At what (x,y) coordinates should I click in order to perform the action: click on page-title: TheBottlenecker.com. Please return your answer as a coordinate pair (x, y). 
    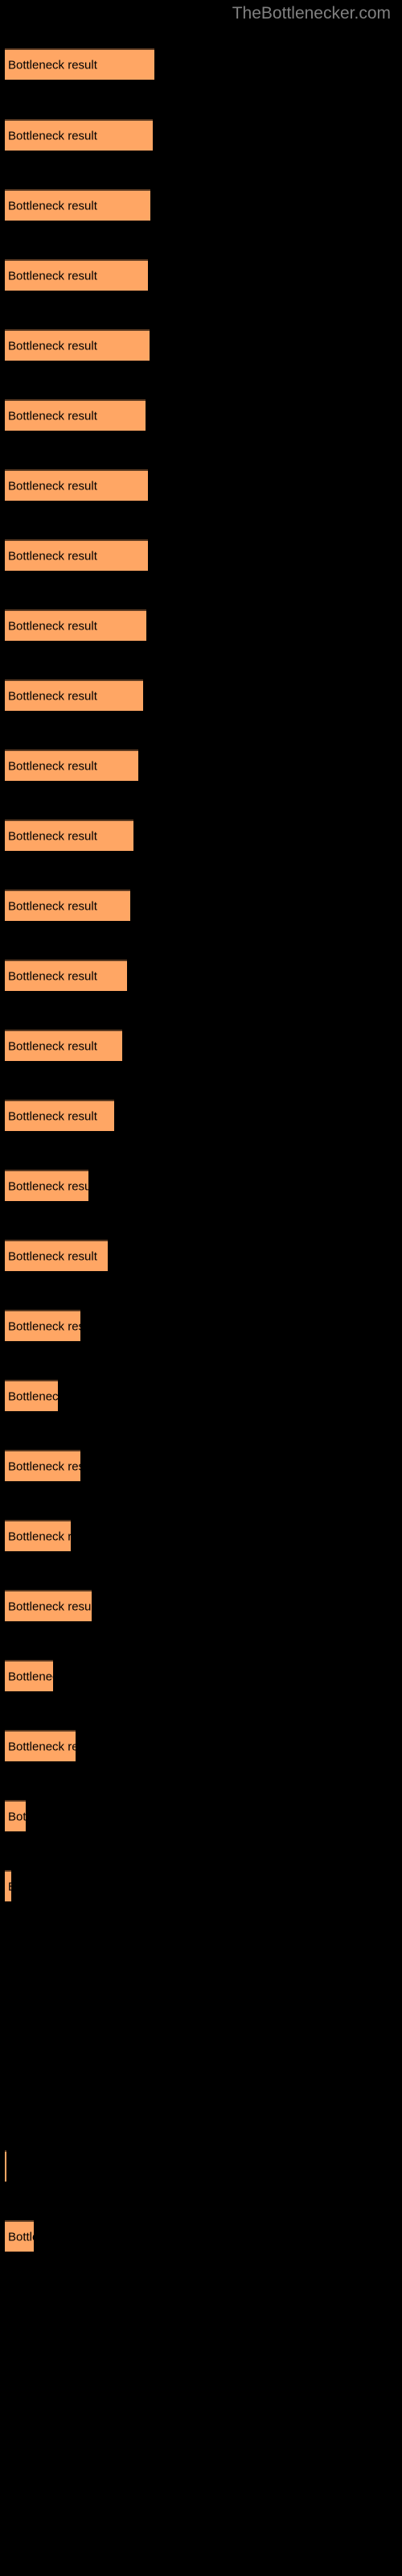
    Looking at the image, I should click on (311, 13).